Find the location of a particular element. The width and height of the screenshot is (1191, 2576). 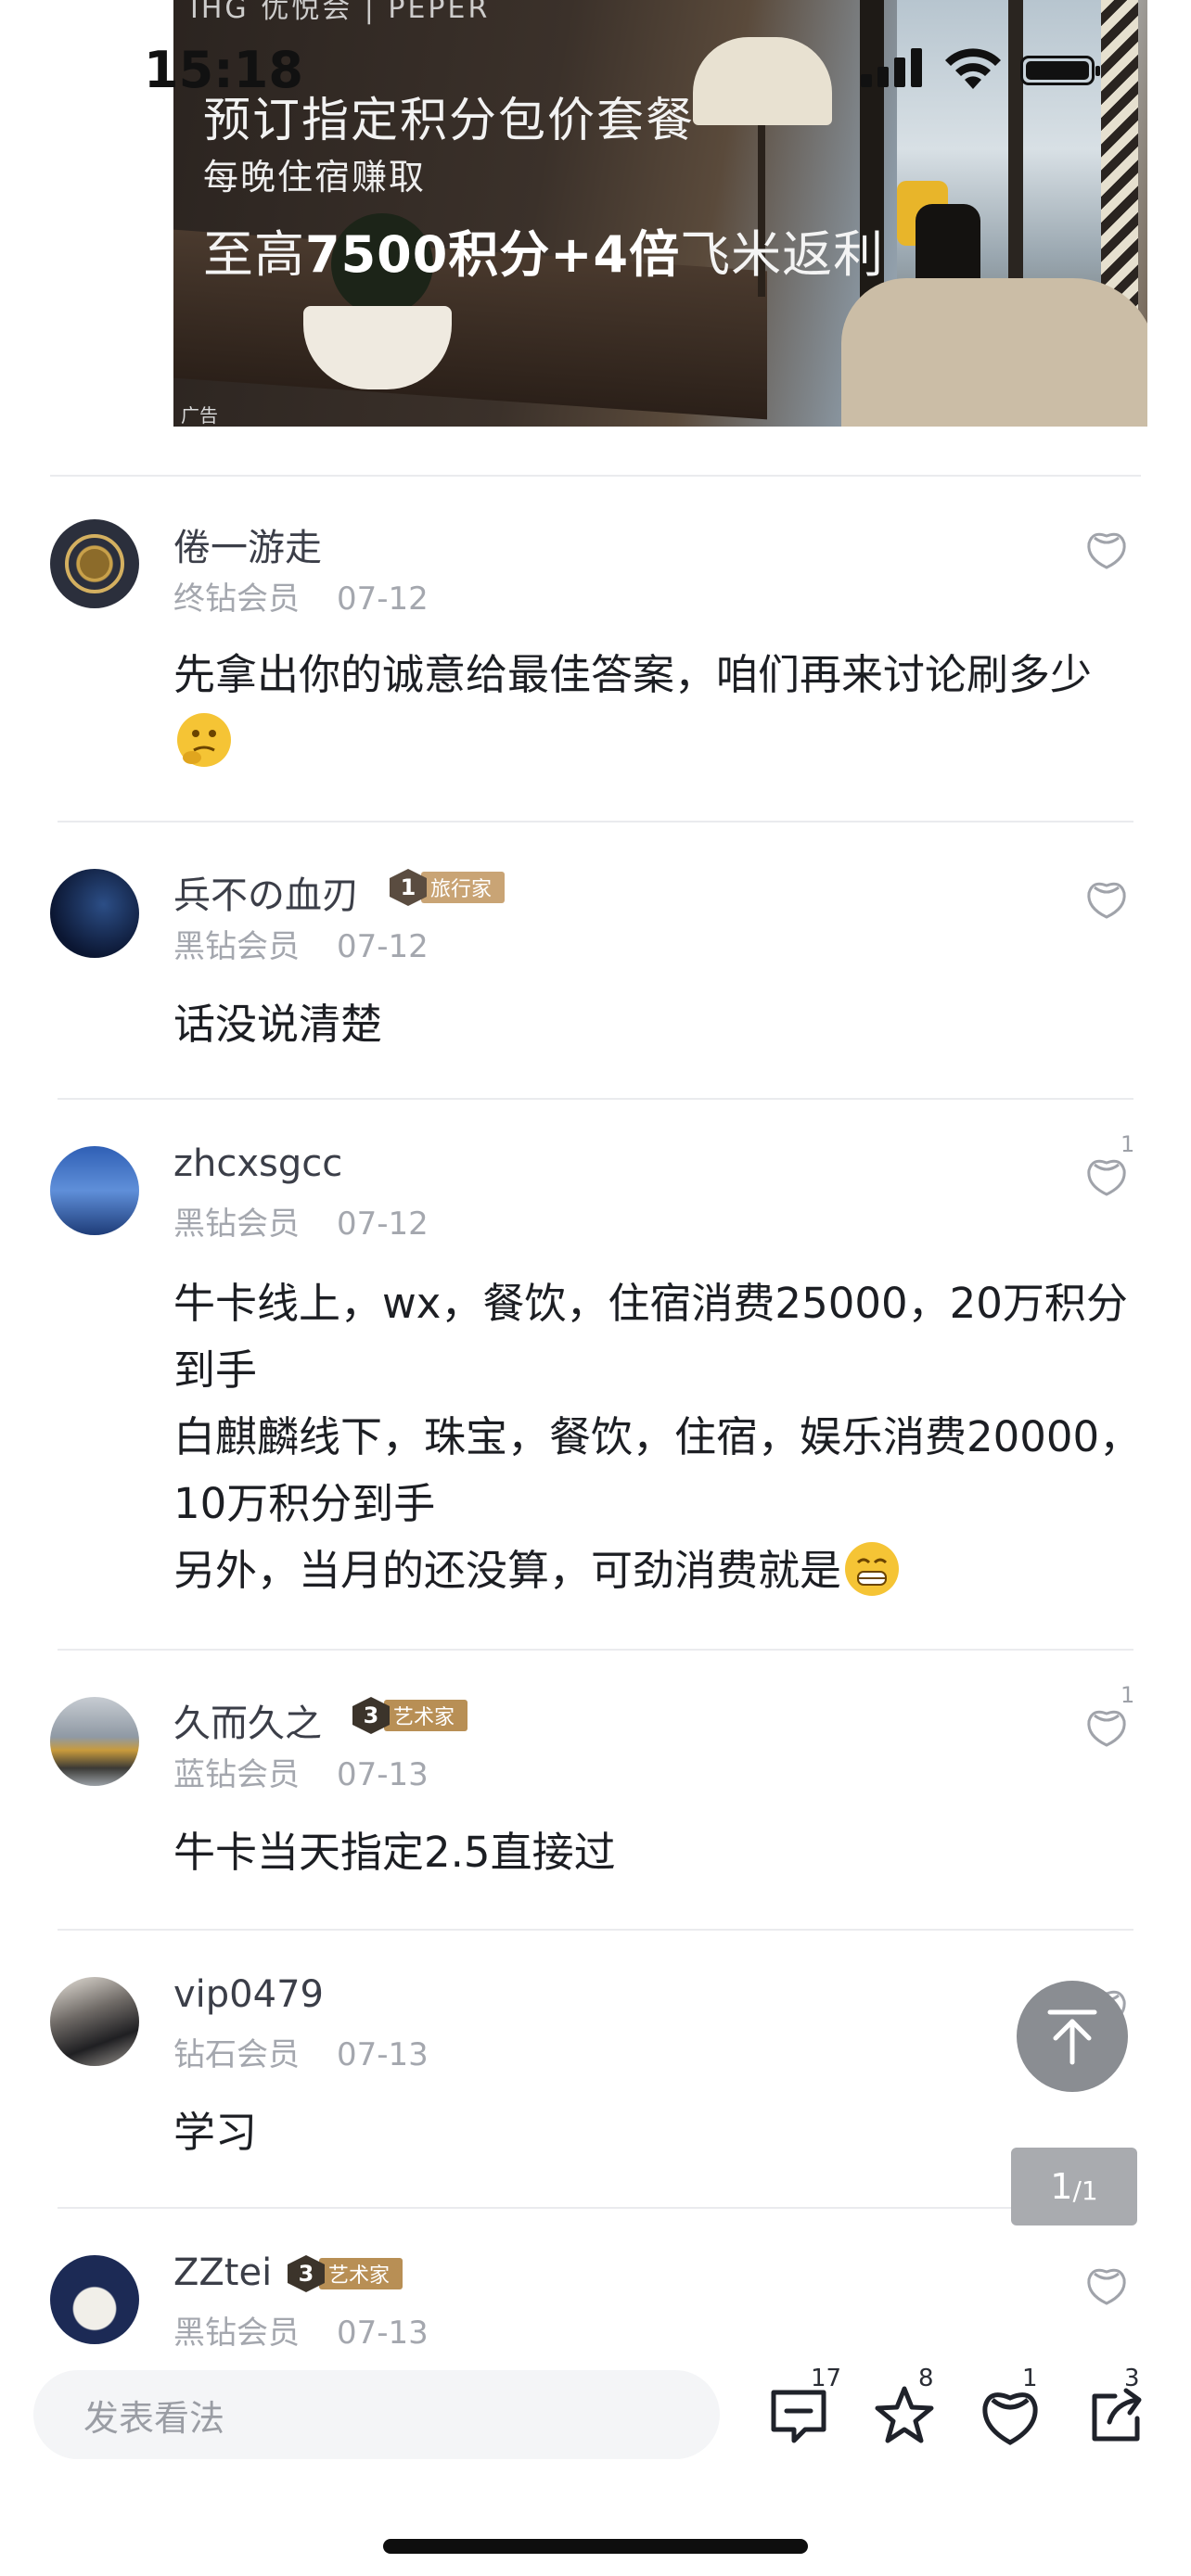

thinking-emoji is located at coordinates (204, 740).